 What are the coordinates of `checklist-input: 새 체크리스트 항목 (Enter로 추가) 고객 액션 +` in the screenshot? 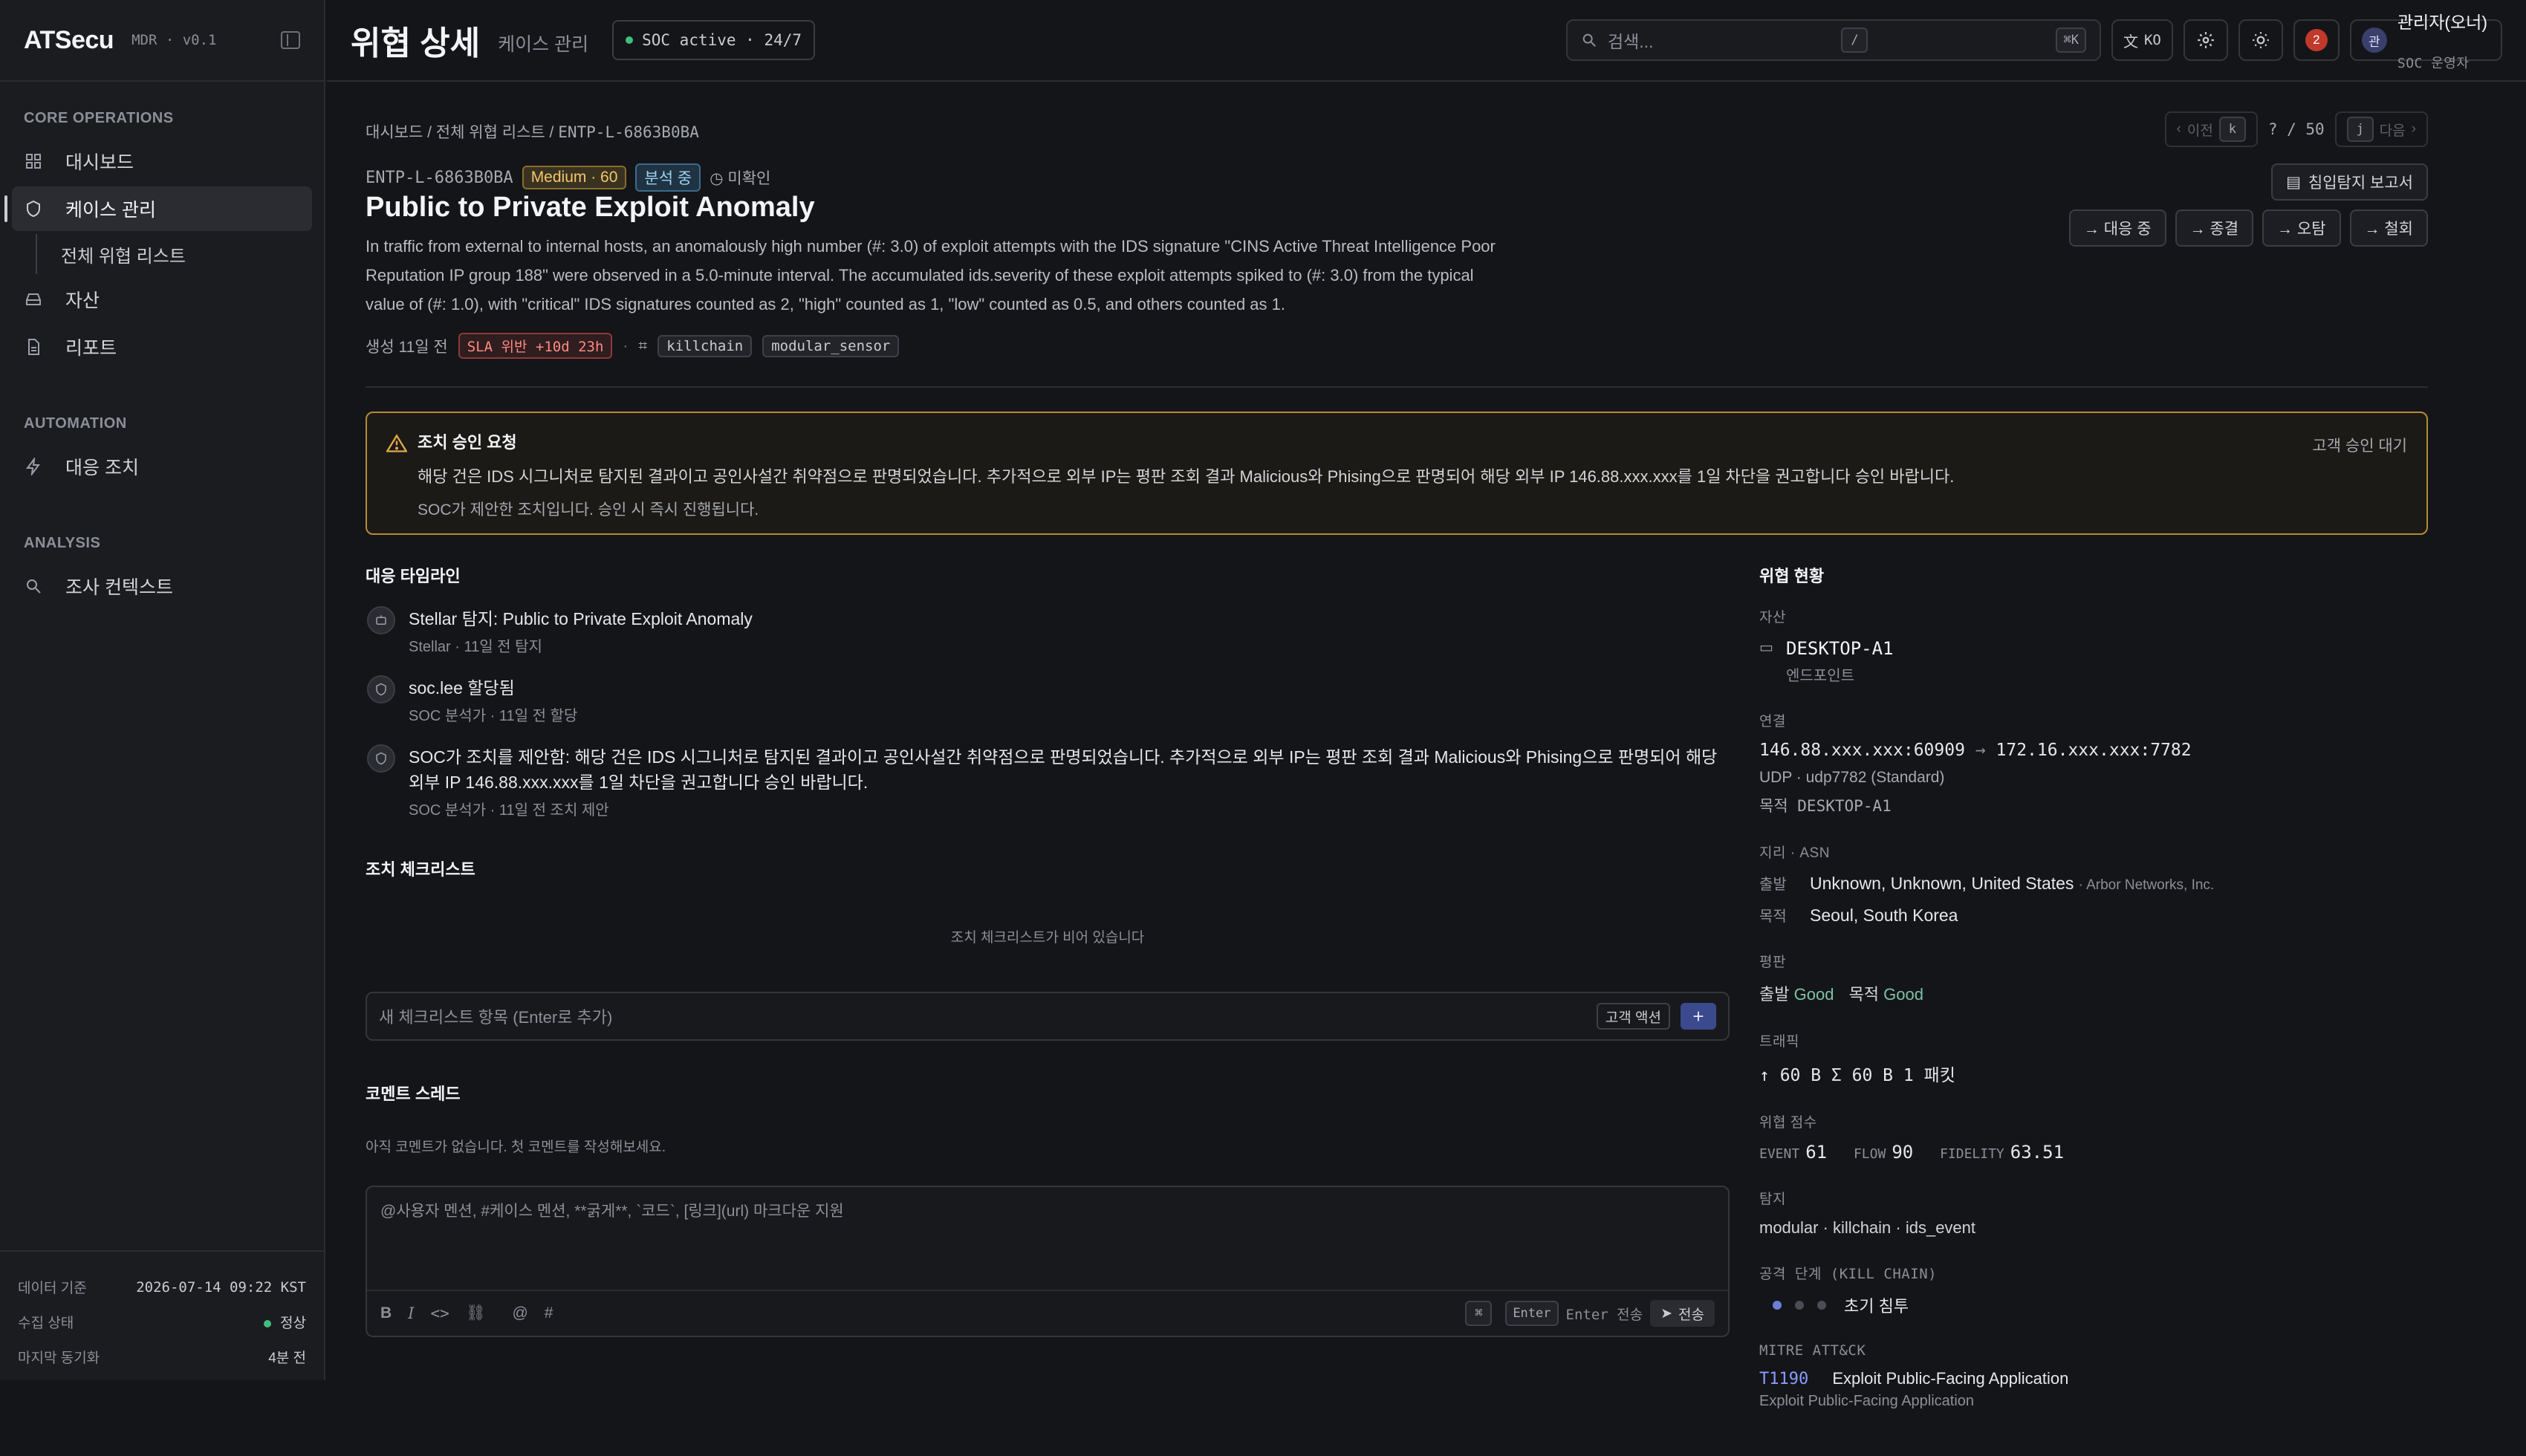 It's located at (1048, 1017).